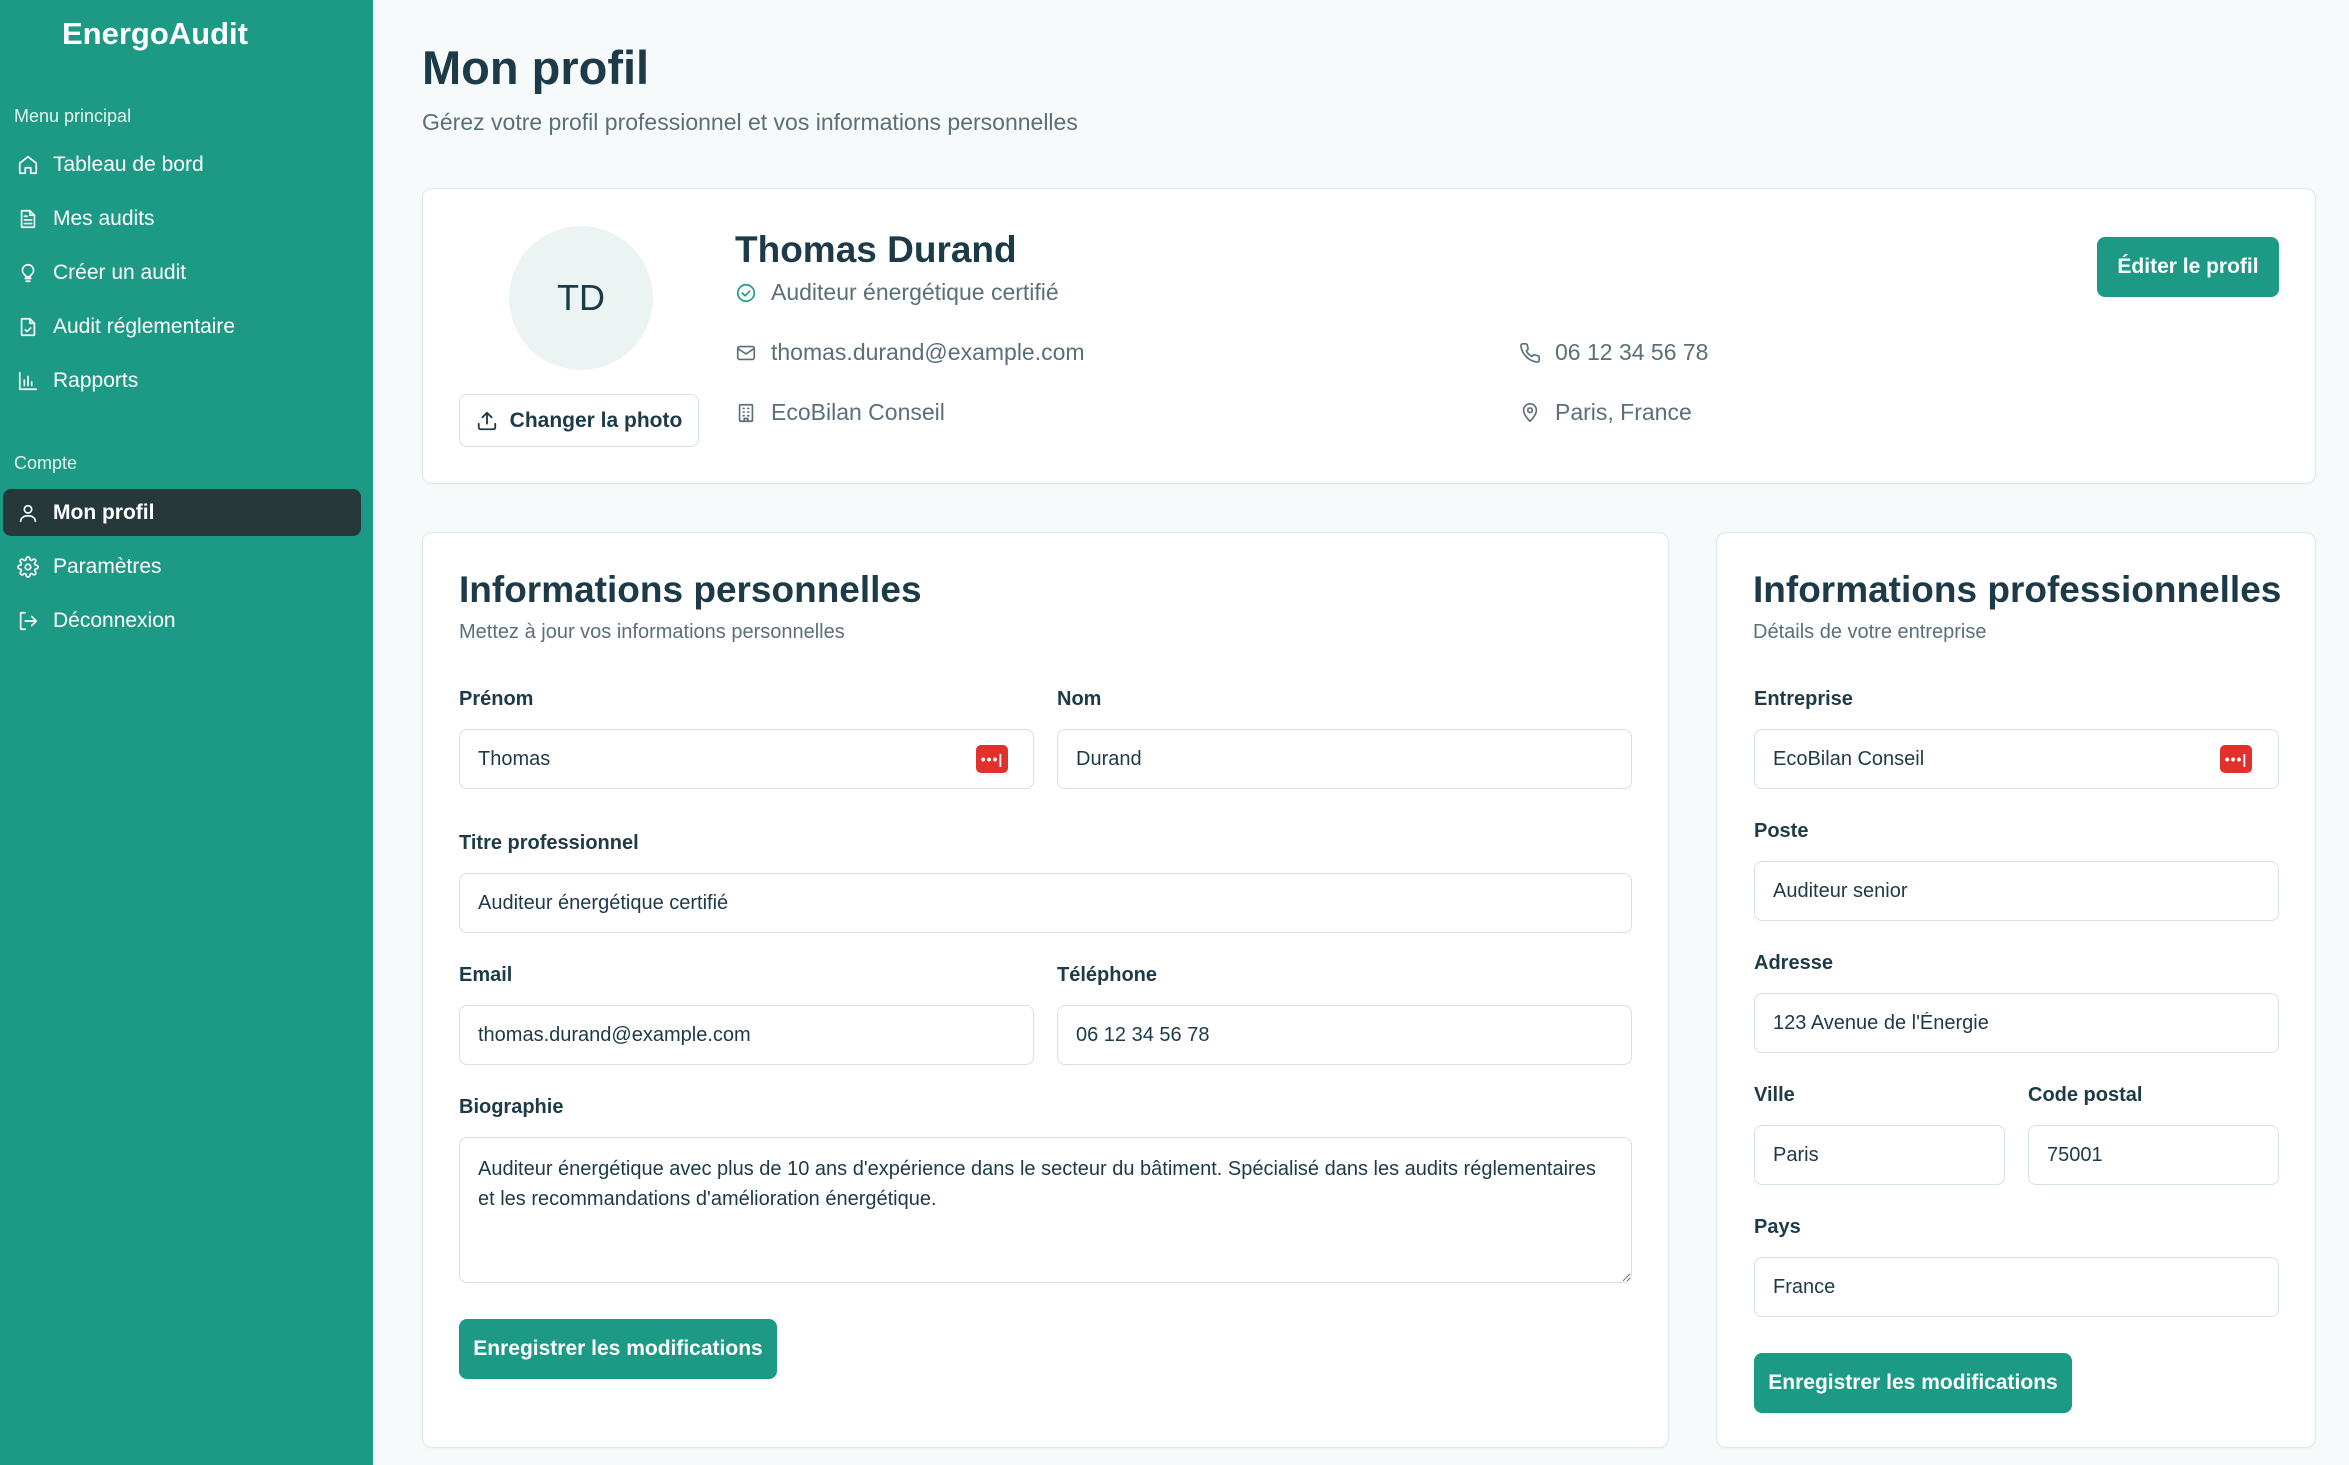  Describe the element at coordinates (1870, 632) in the screenshot. I see `professional-info-description: Détails de votre entreprise` at that location.